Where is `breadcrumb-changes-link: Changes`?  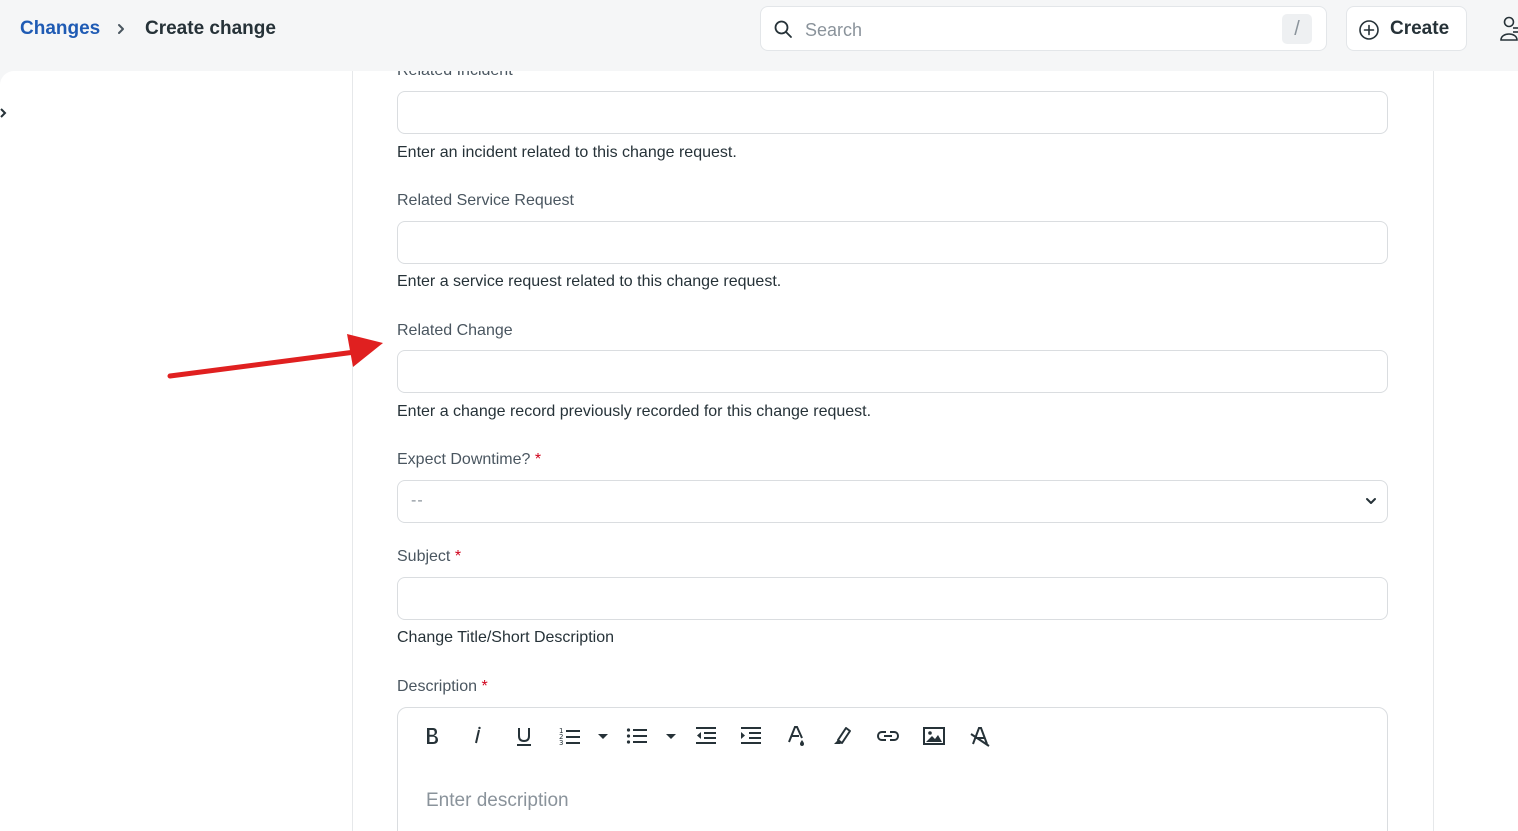 breadcrumb-changes-link: Changes is located at coordinates (60, 29).